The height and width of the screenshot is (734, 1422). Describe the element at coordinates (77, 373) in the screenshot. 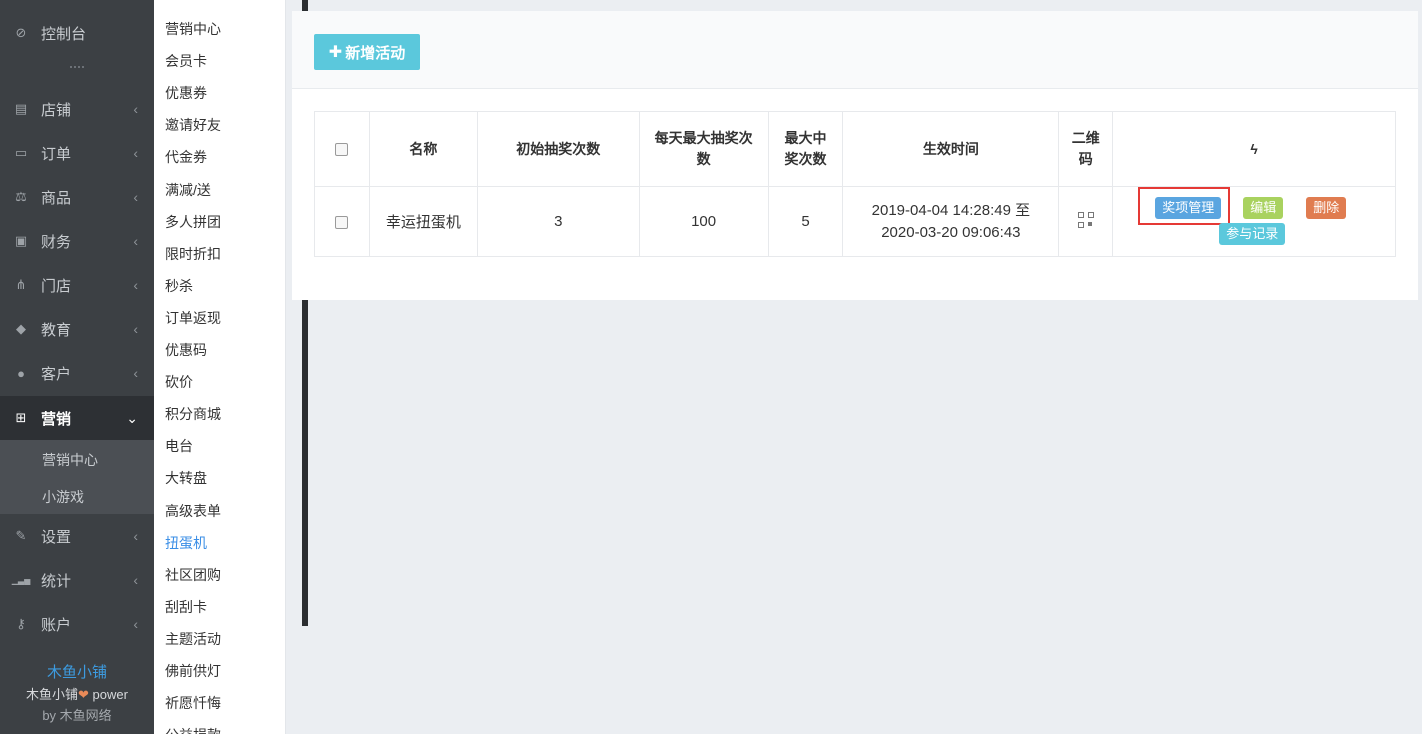

I see `sidebar-item-customers: ● 客户 ‹` at that location.